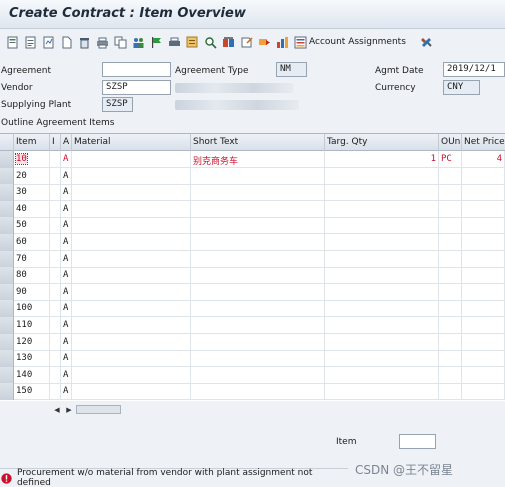 This screenshot has width=505, height=487. Describe the element at coordinates (32, 325) in the screenshot. I see `cell-item: 110` at that location.